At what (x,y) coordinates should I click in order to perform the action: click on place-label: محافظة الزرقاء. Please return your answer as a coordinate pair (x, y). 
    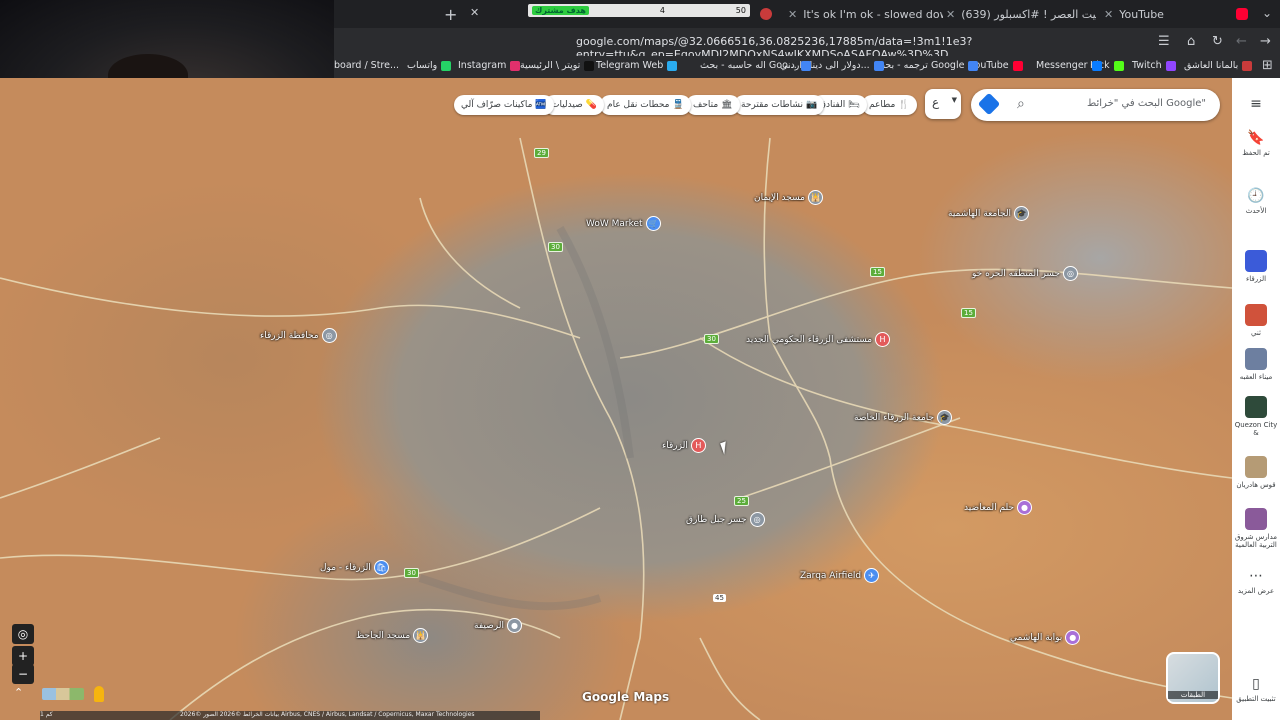
    Looking at the image, I should click on (289, 335).